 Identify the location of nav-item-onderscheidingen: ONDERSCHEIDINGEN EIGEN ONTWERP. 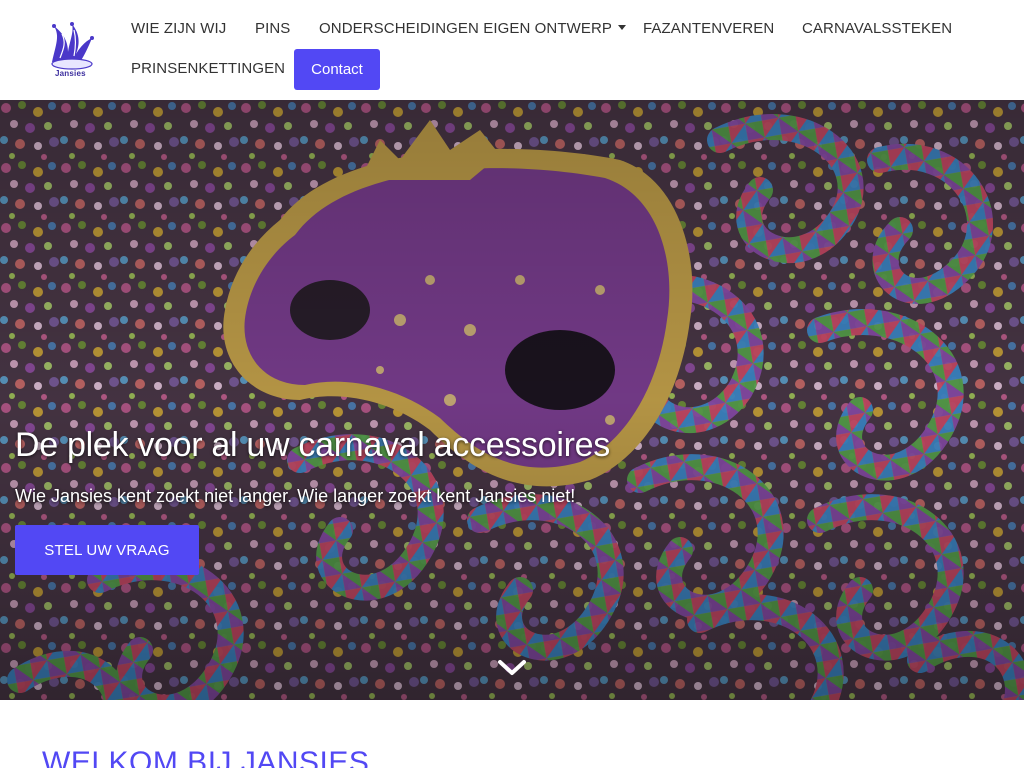
(473, 29).